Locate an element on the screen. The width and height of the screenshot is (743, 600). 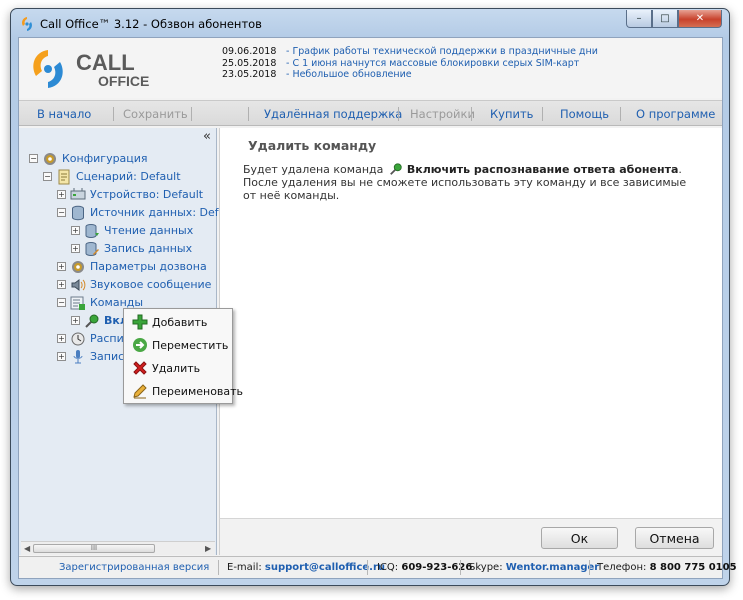
news-item: 23.05.2018 - Небольшое обновление is located at coordinates (410, 75).